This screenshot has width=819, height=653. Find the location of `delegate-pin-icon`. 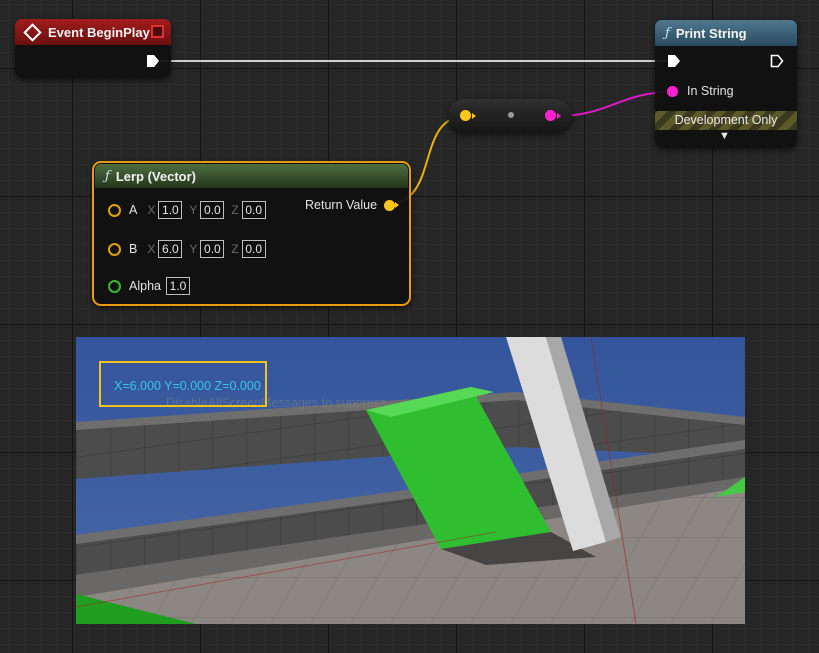

delegate-pin-icon is located at coordinates (157, 31).